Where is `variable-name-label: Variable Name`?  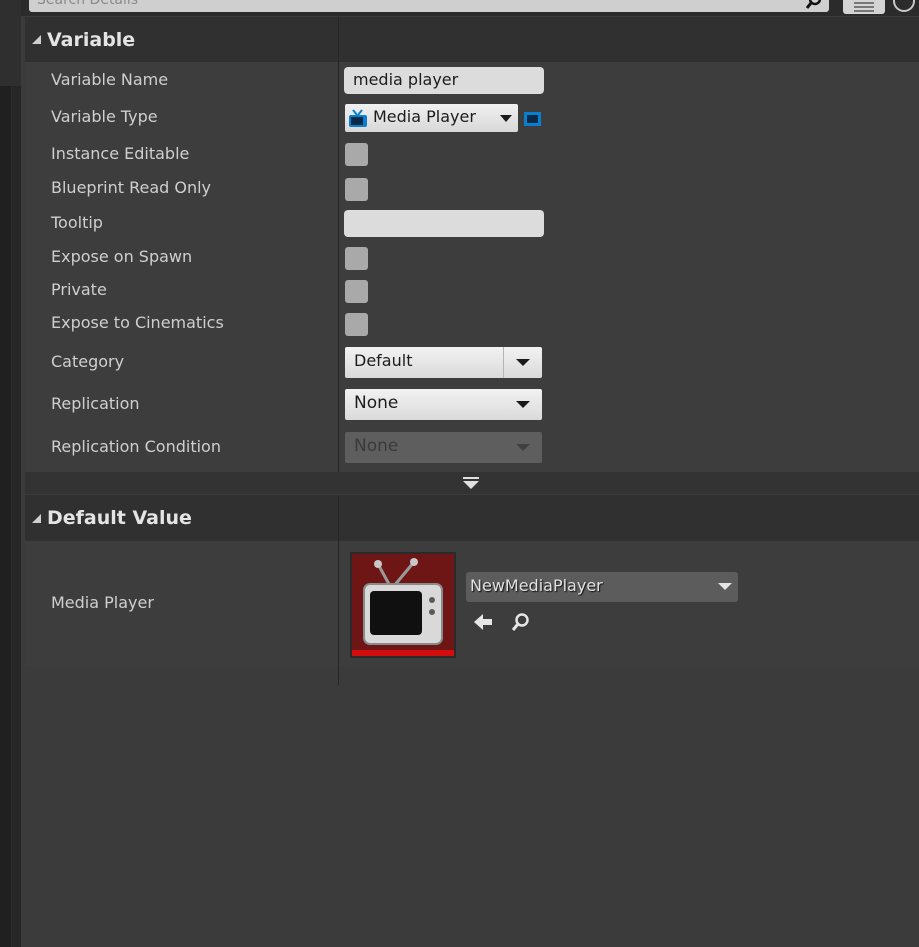 variable-name-label: Variable Name is located at coordinates (110, 79).